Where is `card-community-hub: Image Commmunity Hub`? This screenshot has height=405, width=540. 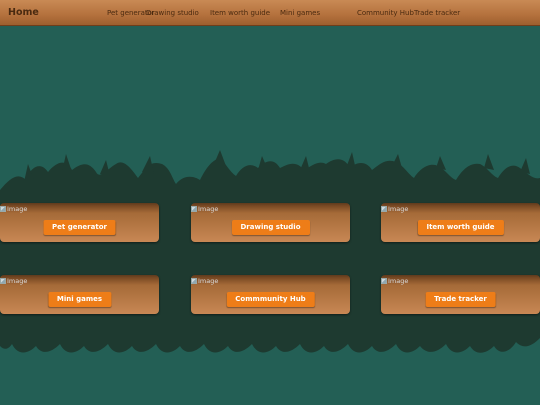 card-community-hub: Image Commmunity Hub is located at coordinates (270, 294).